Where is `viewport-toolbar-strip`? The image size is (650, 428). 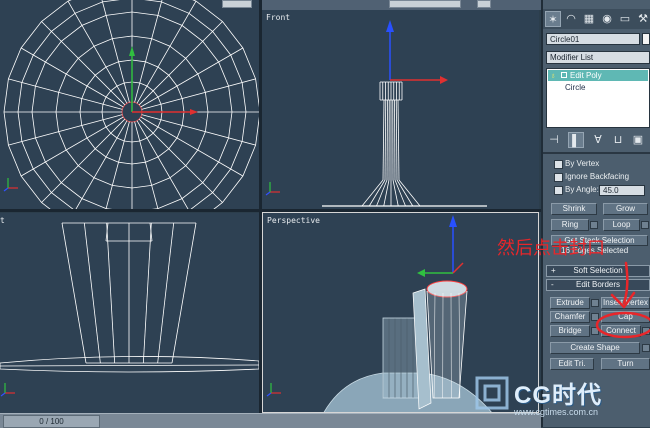 viewport-toolbar-strip is located at coordinates (401, 5).